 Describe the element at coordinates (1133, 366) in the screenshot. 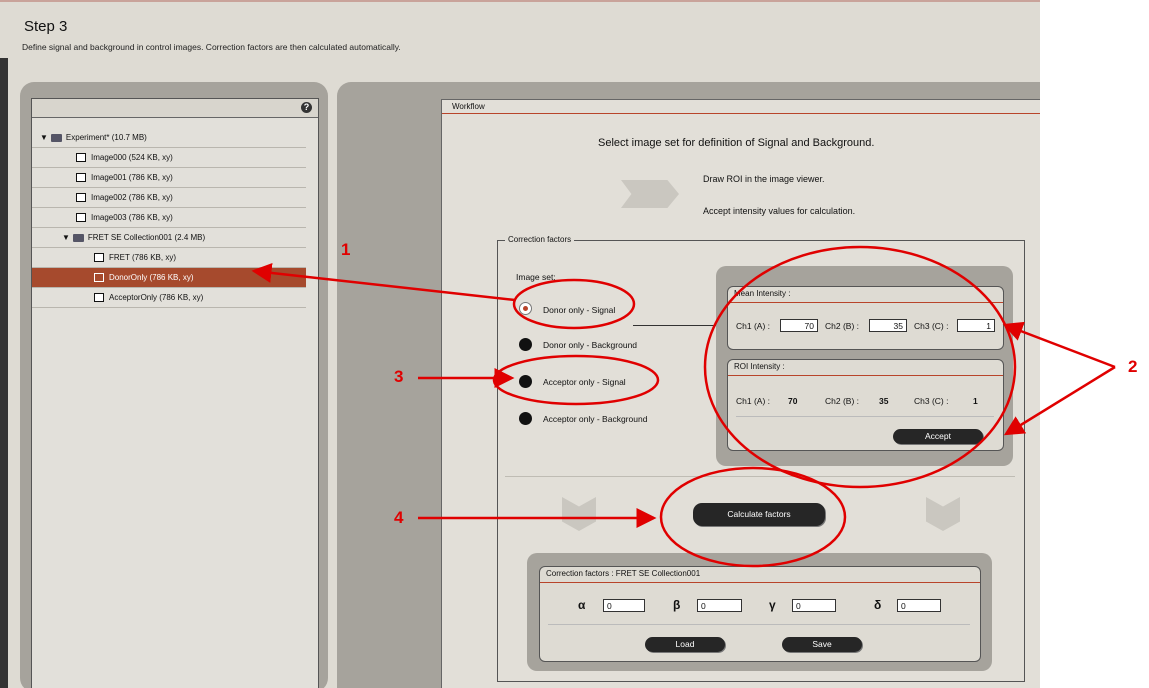

I see `annotation-label-2: 2` at that location.